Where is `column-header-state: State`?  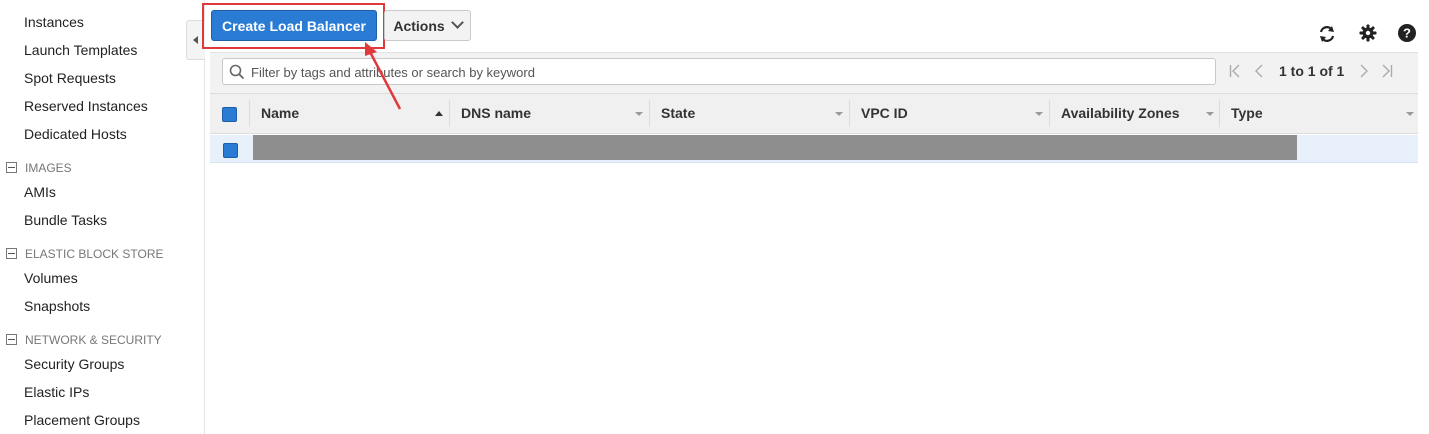
column-header-state: State is located at coordinates (678, 113).